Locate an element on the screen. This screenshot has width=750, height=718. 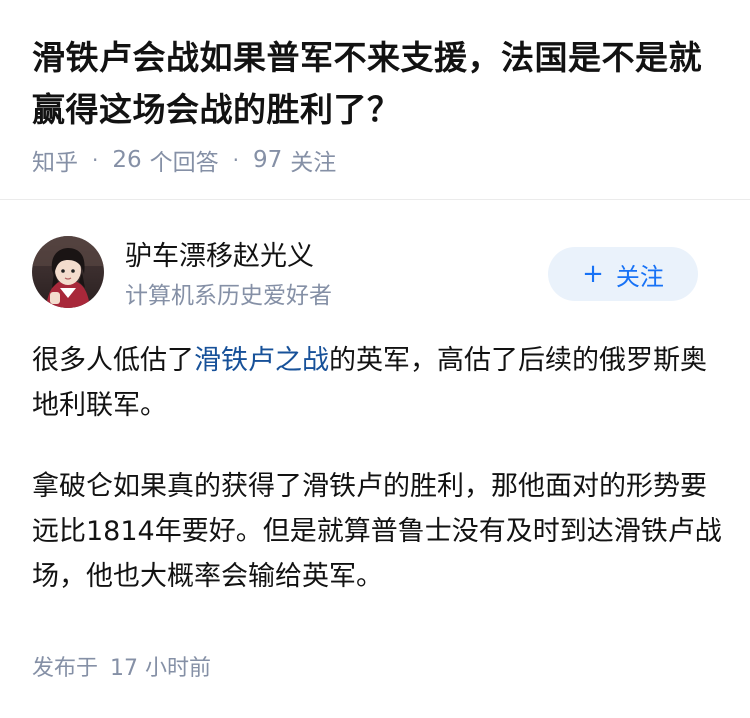
published-time: 17 小时前 is located at coordinates (161, 668).